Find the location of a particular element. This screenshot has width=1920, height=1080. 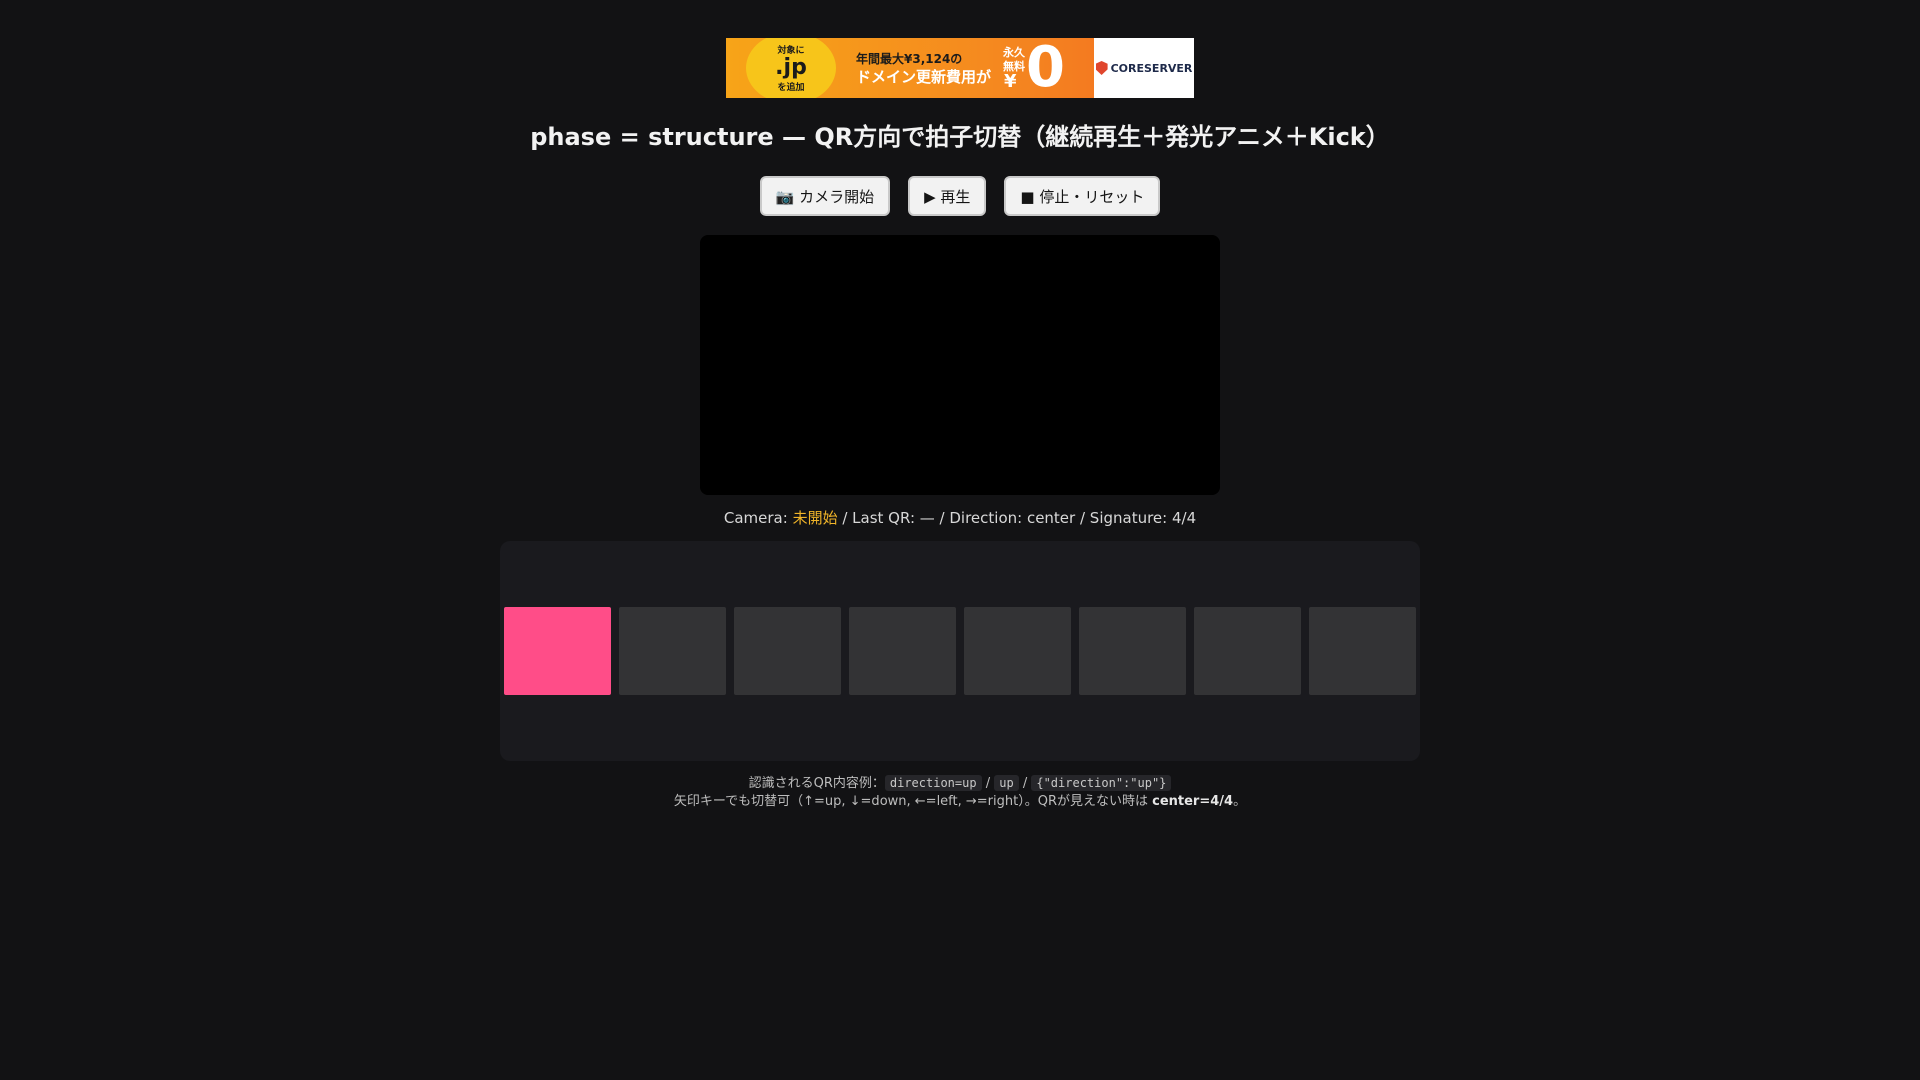

qr-example-3: {"direction":"up"} is located at coordinates (1101, 783).